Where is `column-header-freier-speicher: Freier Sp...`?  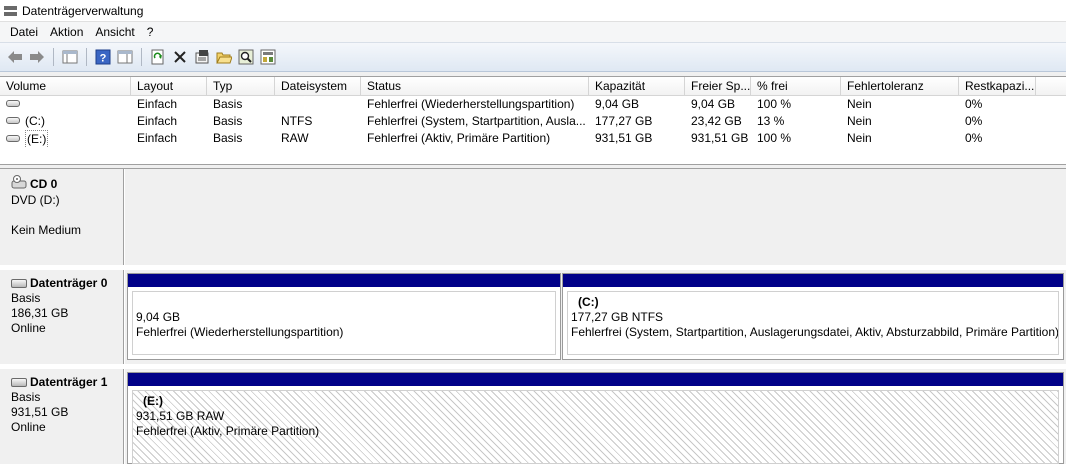
column-header-freier-speicher: Freier Sp... is located at coordinates (718, 86).